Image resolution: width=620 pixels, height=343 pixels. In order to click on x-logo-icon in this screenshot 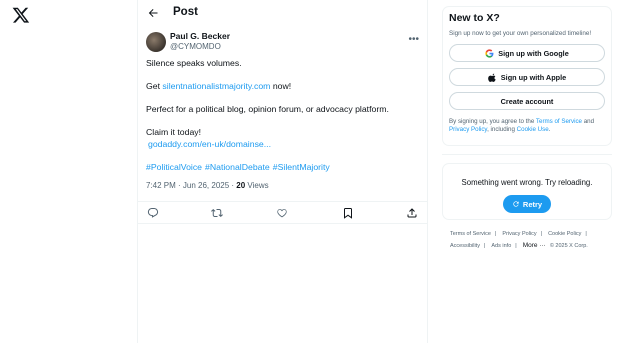, I will do `click(21, 15)`.